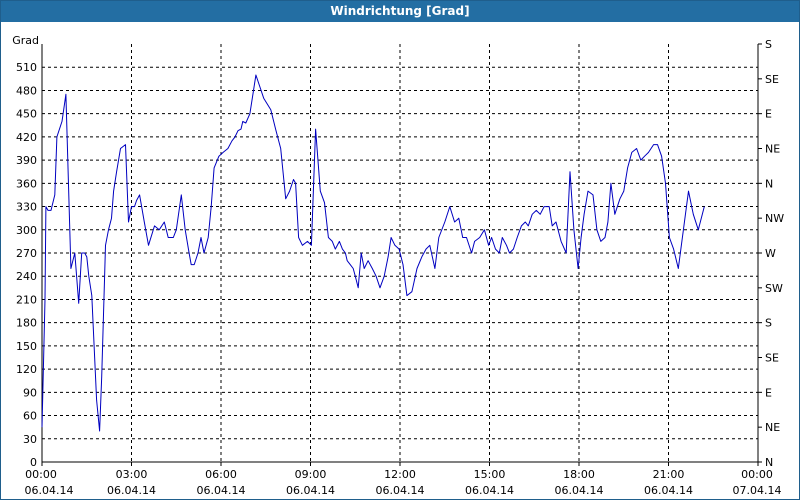  What do you see at coordinates (400, 474) in the screenshot?
I see `x-tick-time: 12:00` at bounding box center [400, 474].